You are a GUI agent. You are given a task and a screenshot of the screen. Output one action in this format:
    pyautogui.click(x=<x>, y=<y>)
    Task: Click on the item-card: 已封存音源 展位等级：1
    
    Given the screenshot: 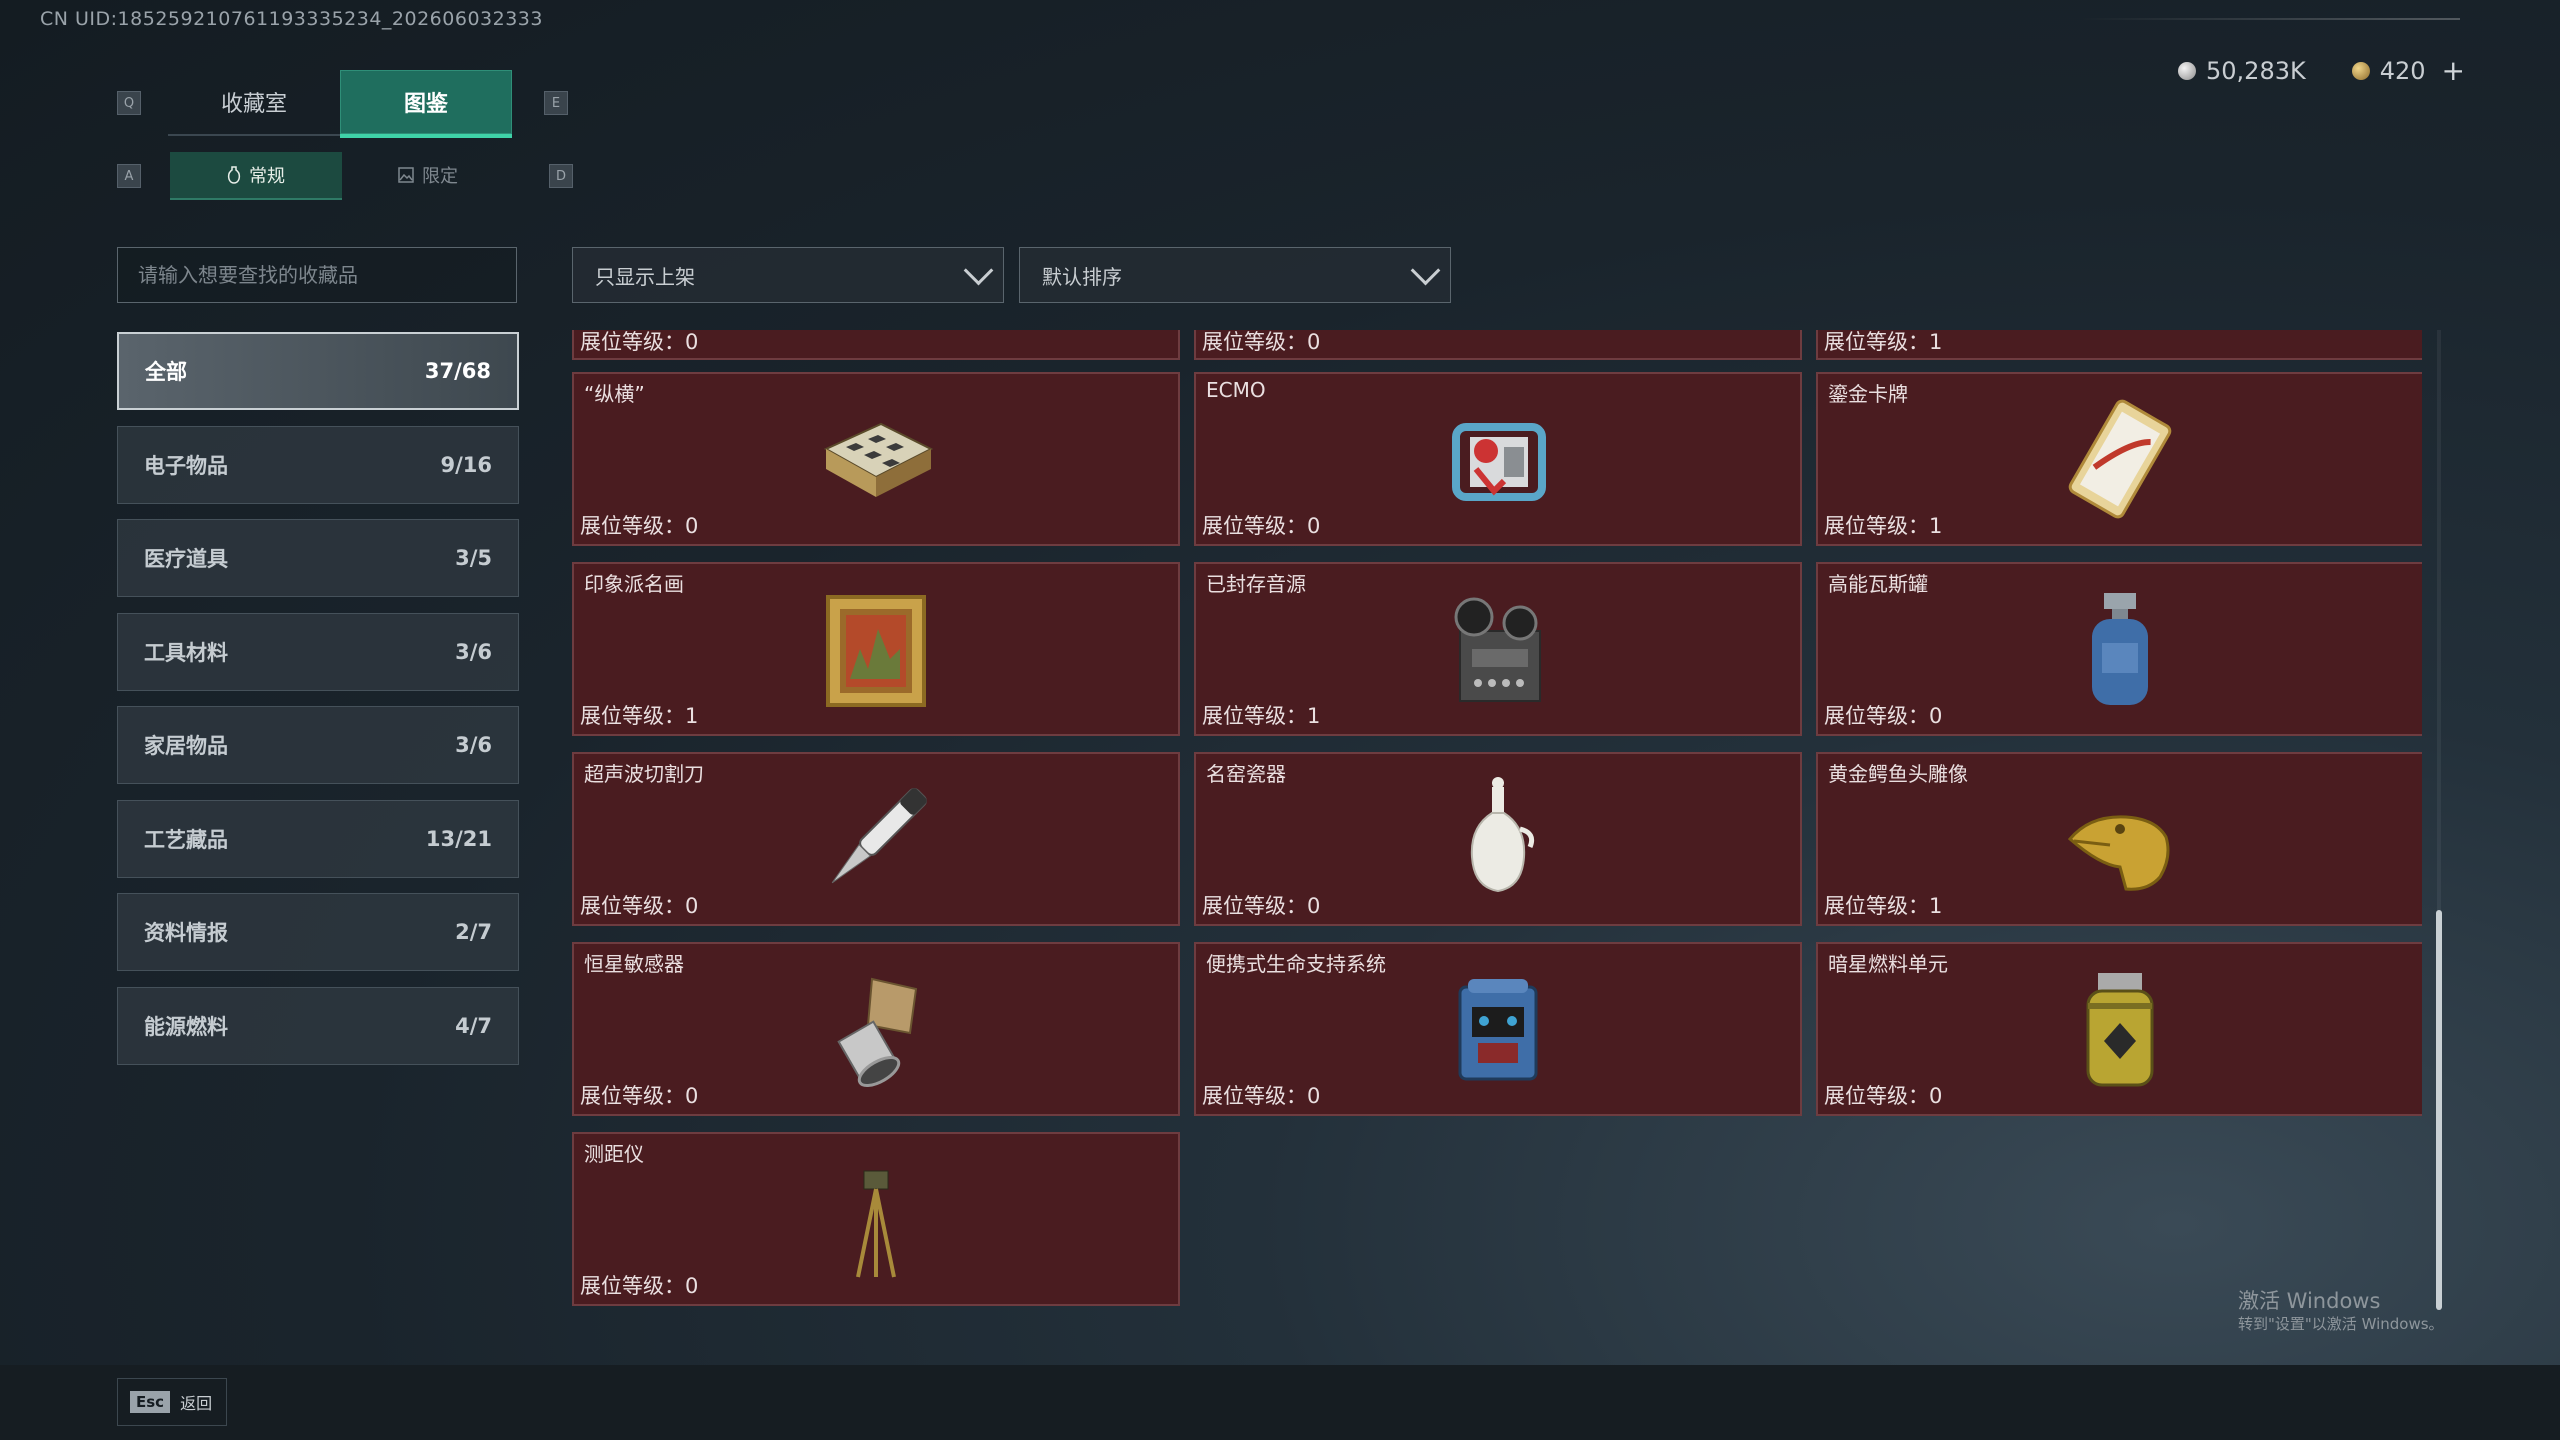 What is the action you would take?
    pyautogui.click(x=1498, y=649)
    